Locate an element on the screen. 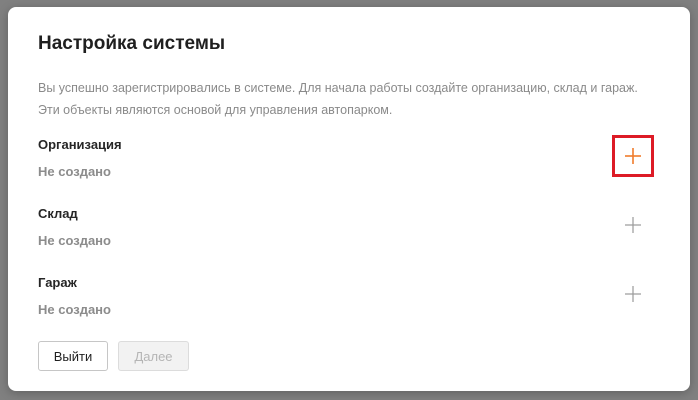 The height and width of the screenshot is (400, 698). section-warehouse: Склад Не создано is located at coordinates (348, 231).